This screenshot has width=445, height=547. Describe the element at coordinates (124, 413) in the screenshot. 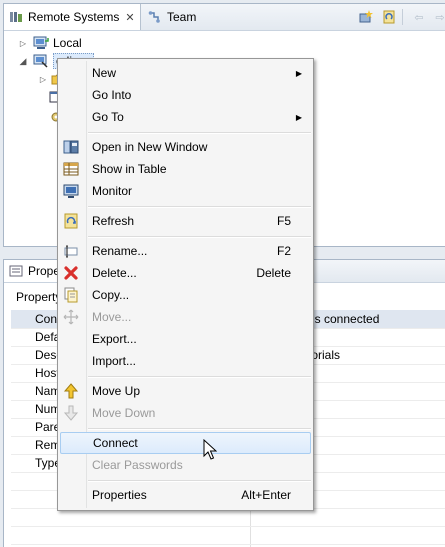

I see `menu-item-label: Move Down` at that location.